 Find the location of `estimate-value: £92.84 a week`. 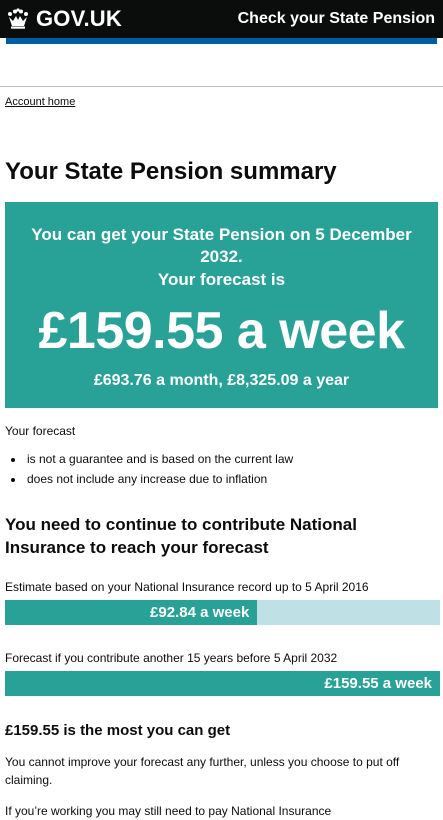

estimate-value: £92.84 a week is located at coordinates (200, 612).